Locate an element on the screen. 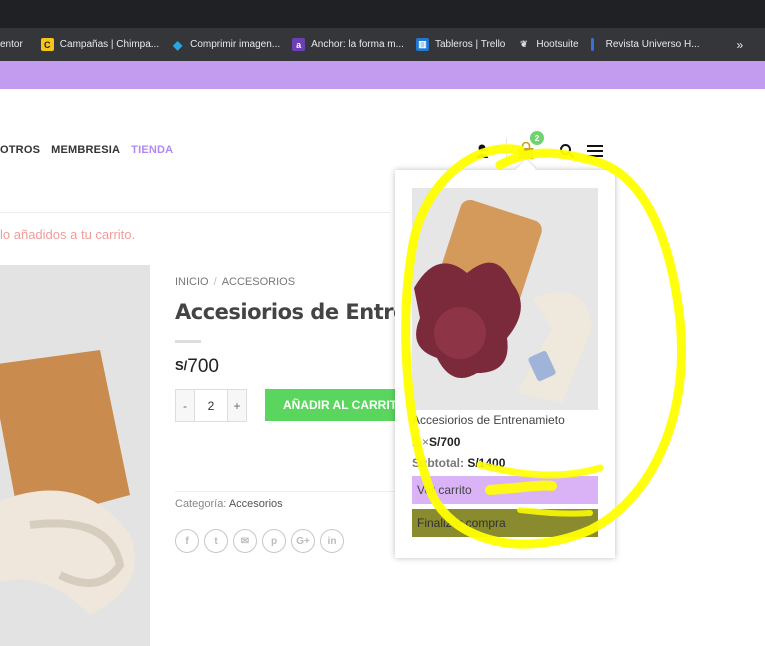 Image resolution: width=765 pixels, height=646 pixels. quantity-stepper: - 2 + is located at coordinates (211, 405).